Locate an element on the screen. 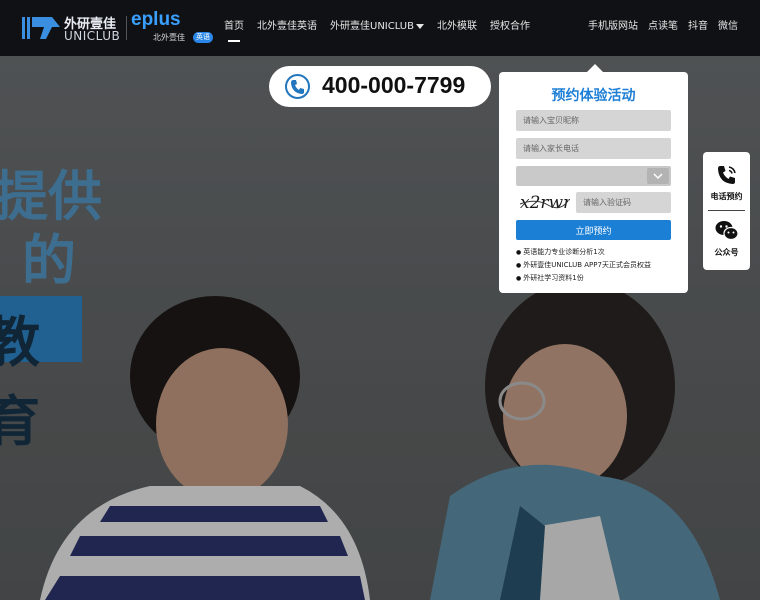  nav-mobile-site-label: 手机版网站 is located at coordinates (613, 26).